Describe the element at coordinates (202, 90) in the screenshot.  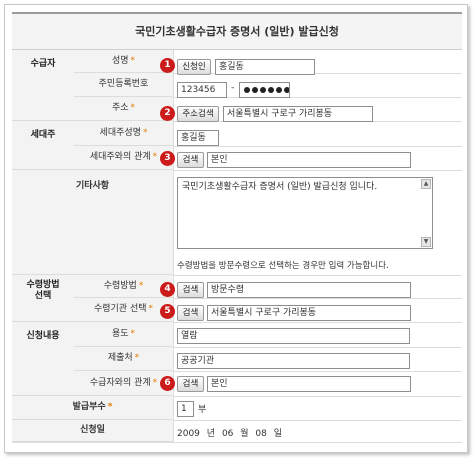
I see `rrn-front-input: 123456` at that location.